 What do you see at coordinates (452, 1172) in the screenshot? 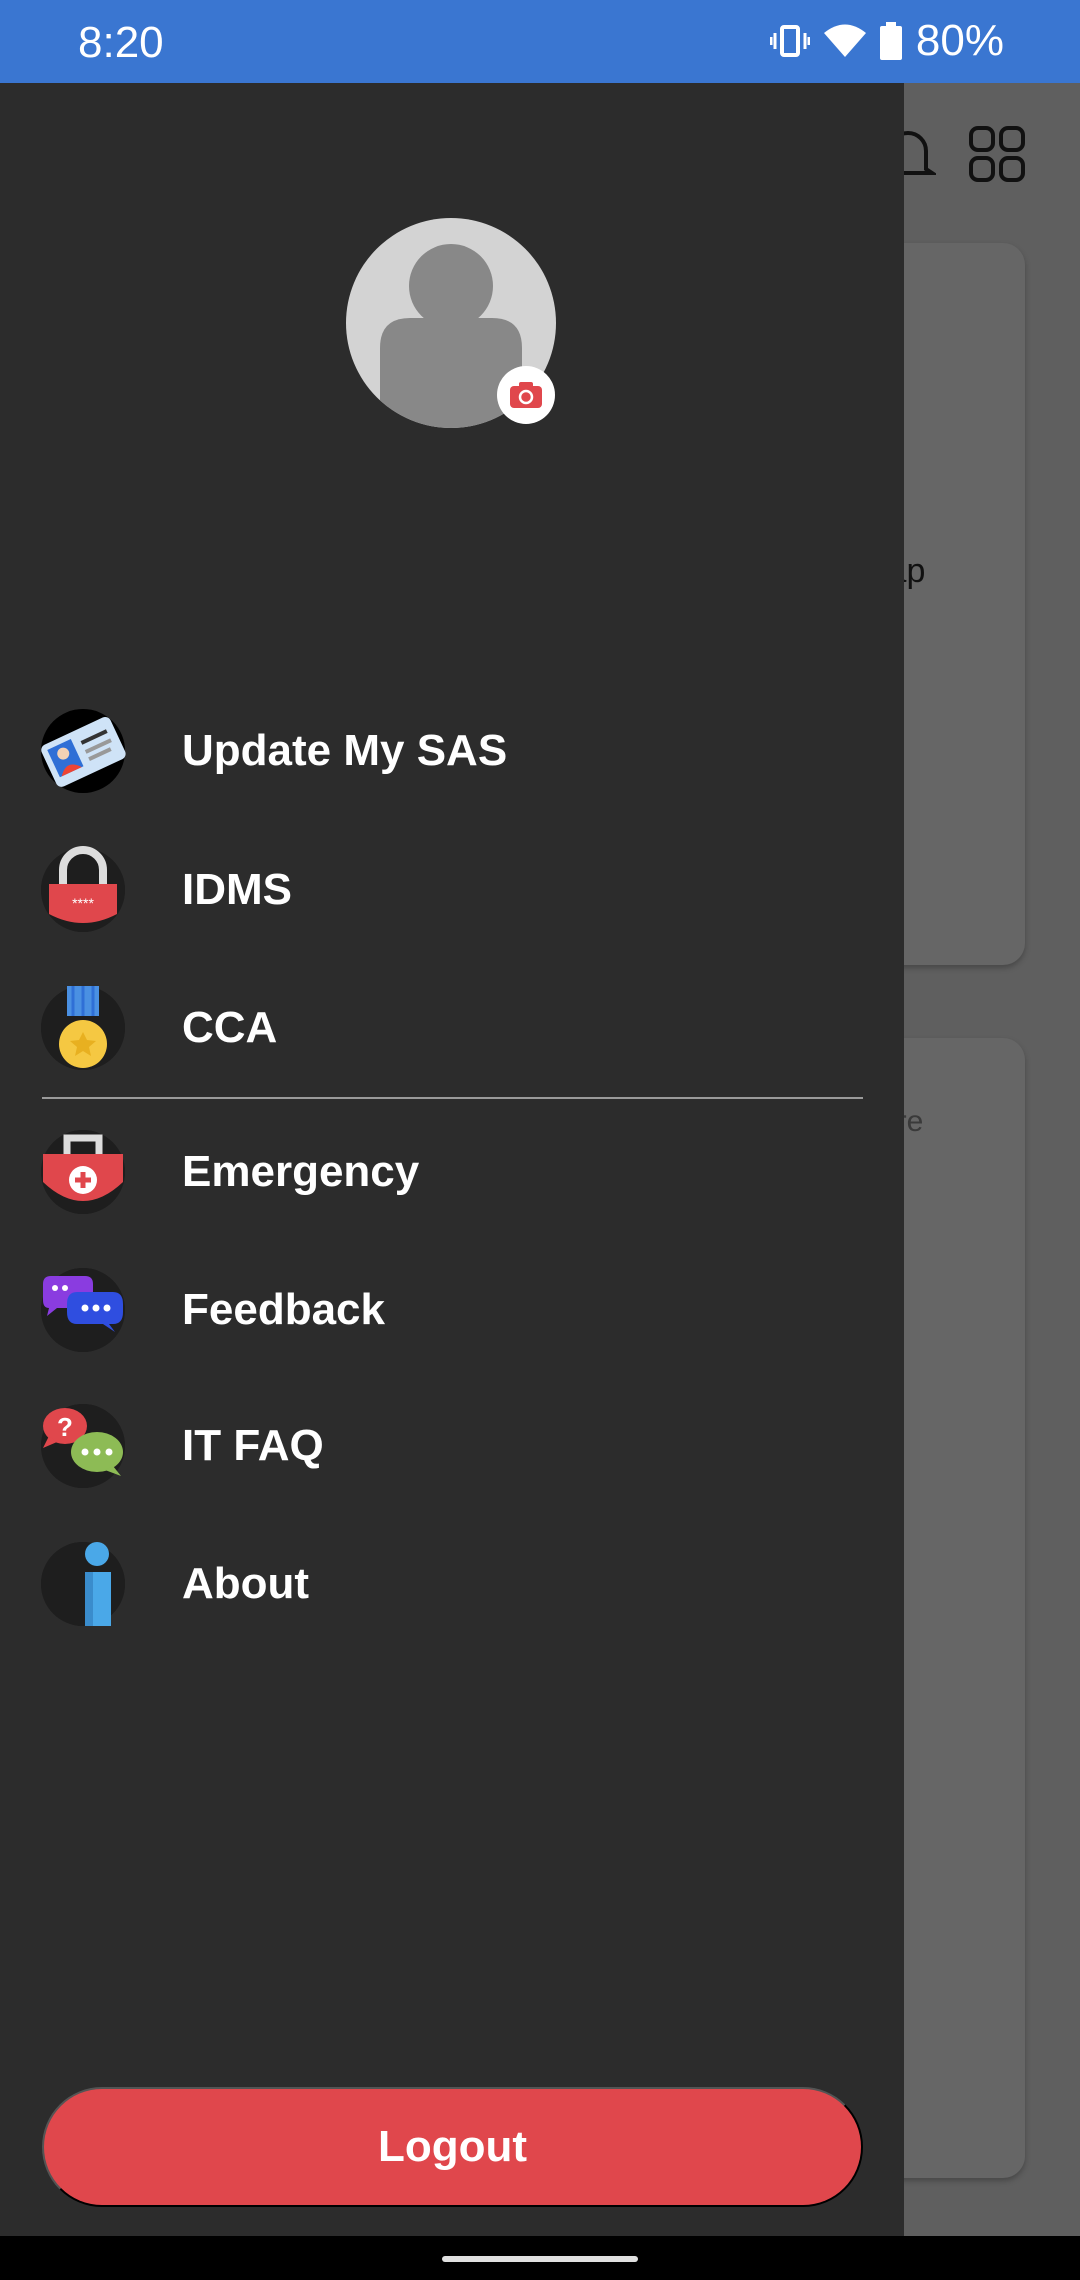
I see `menu-item-emergency: Emergency` at bounding box center [452, 1172].